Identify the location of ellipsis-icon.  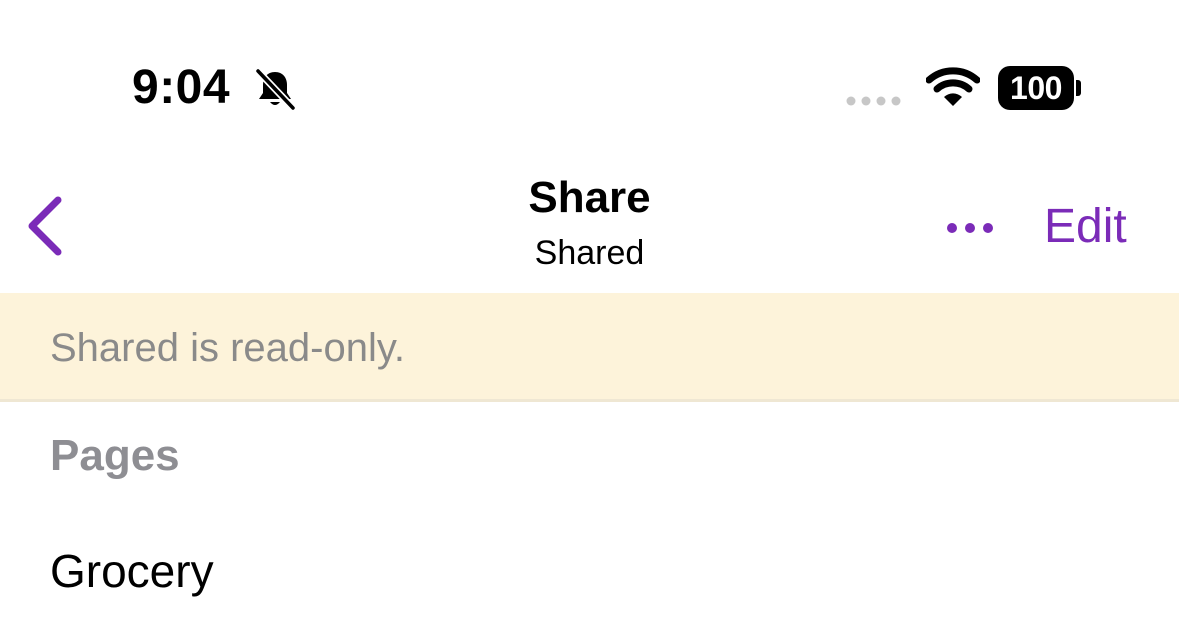
(970, 228).